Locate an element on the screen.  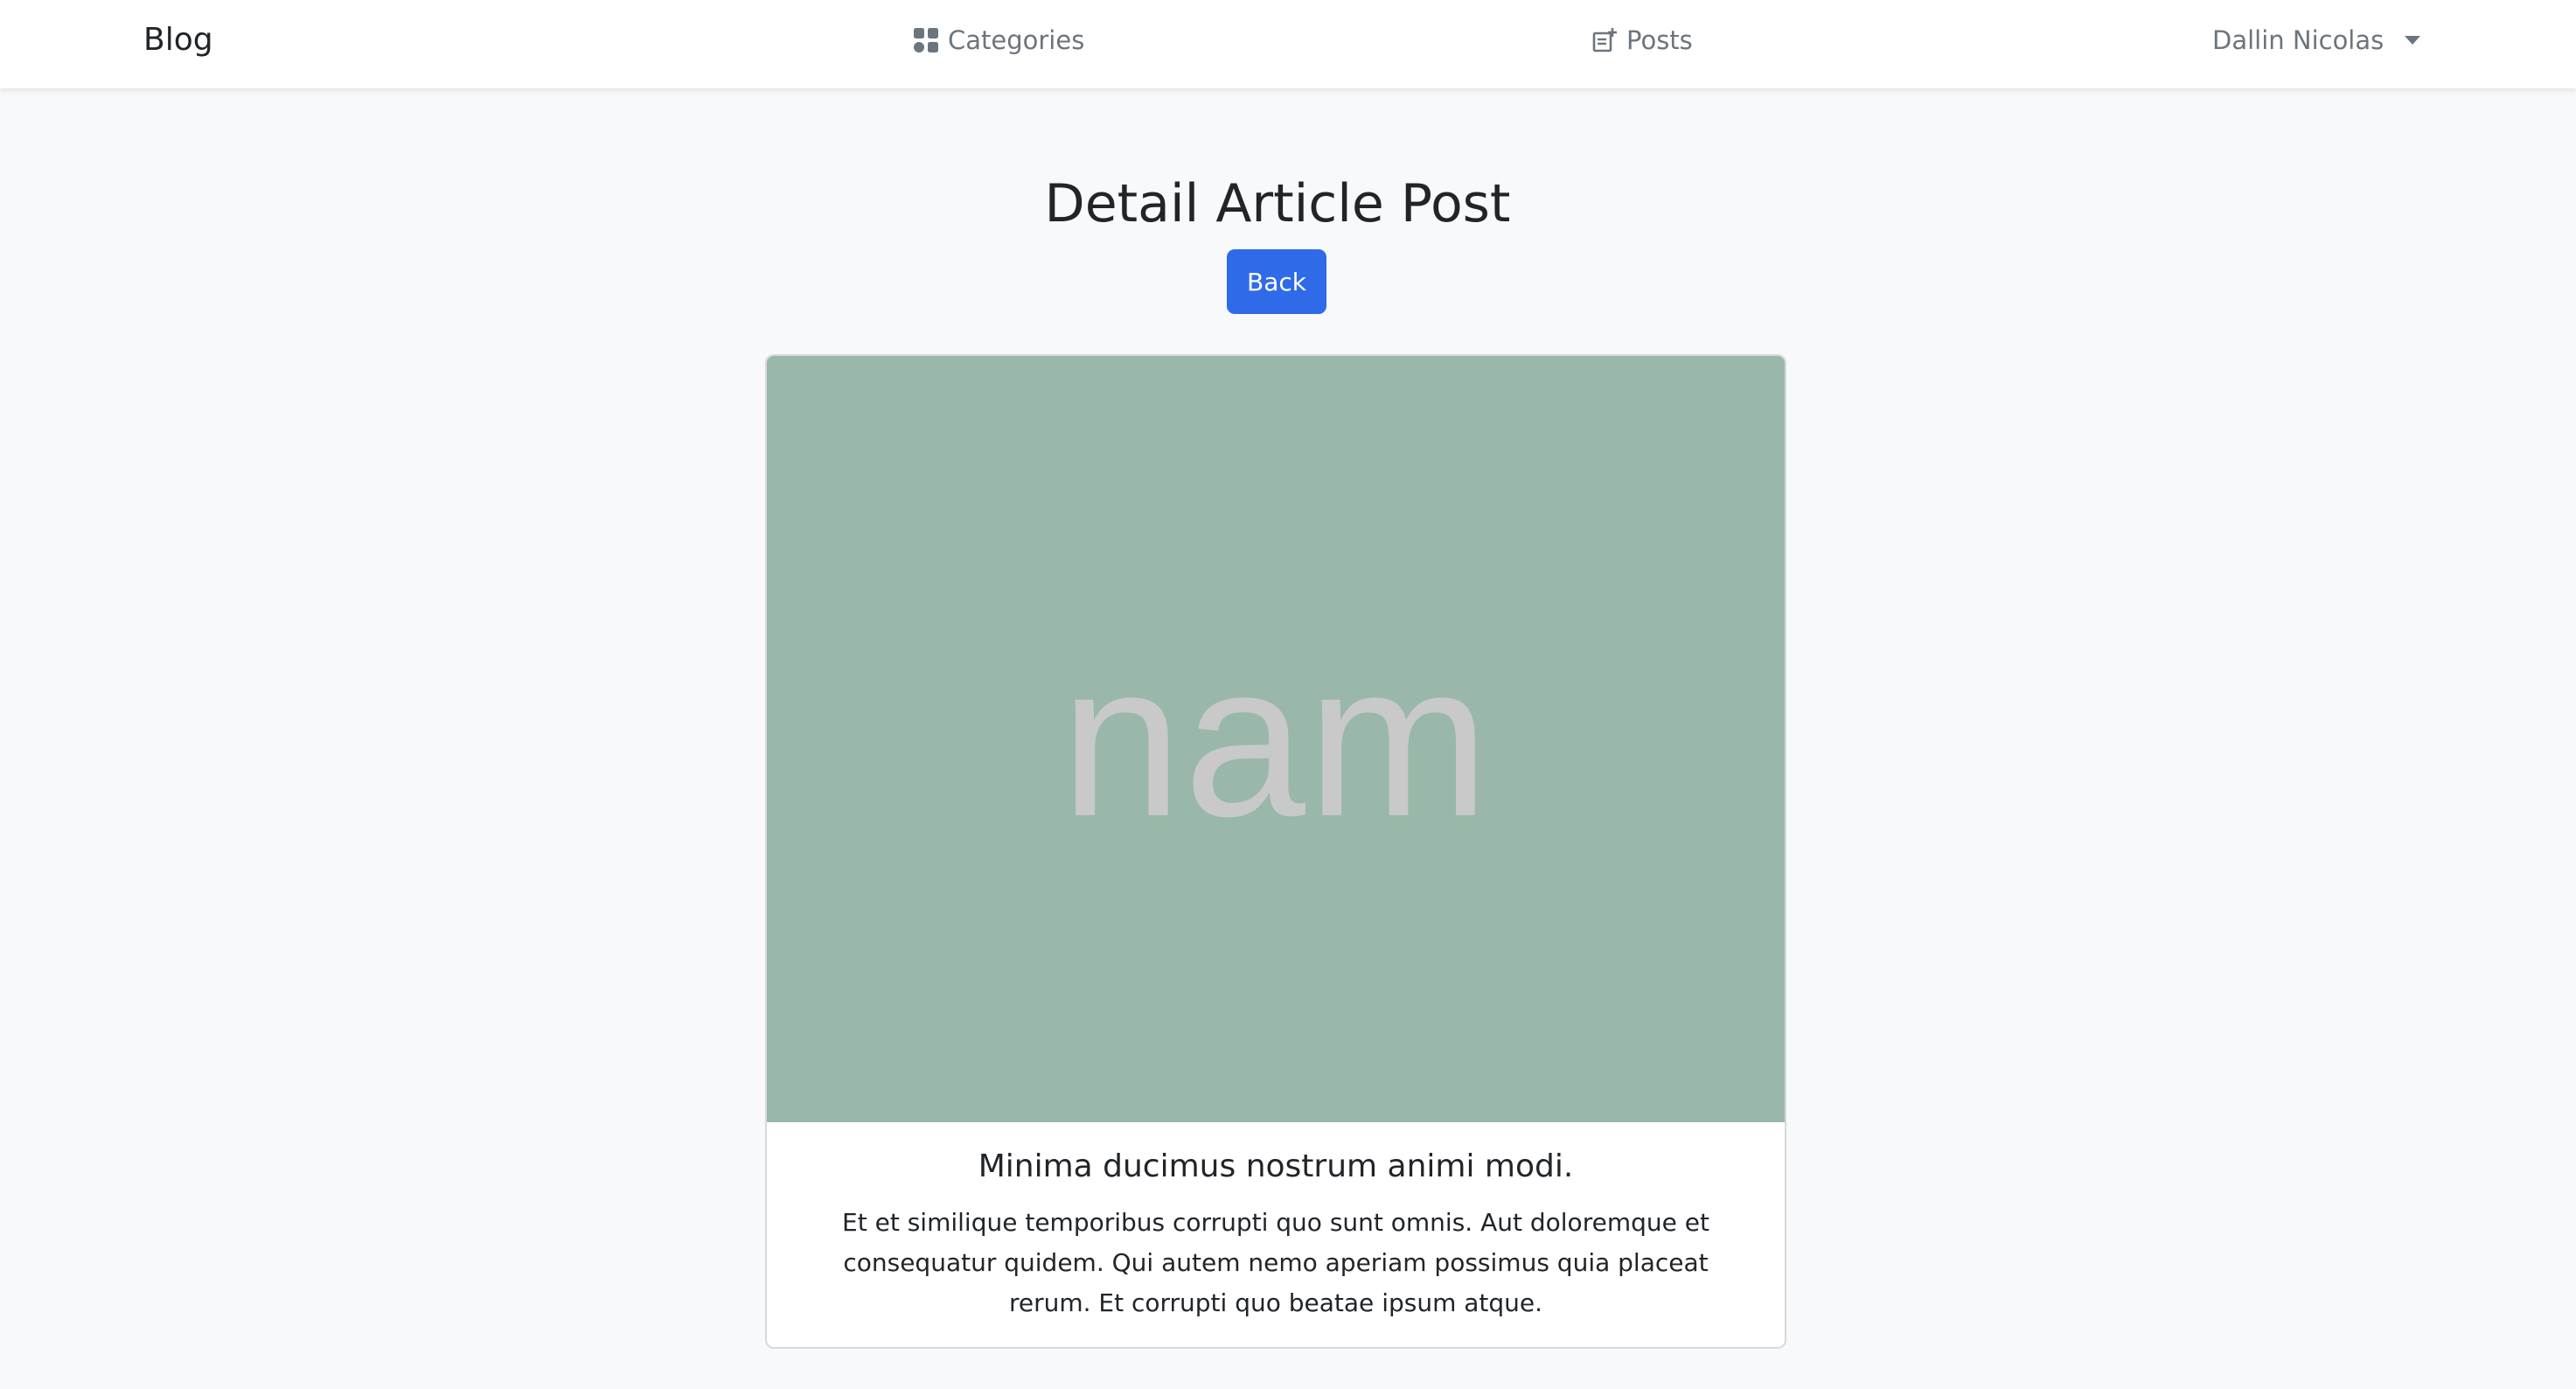
nav-posts-link: Posts is located at coordinates (1642, 40).